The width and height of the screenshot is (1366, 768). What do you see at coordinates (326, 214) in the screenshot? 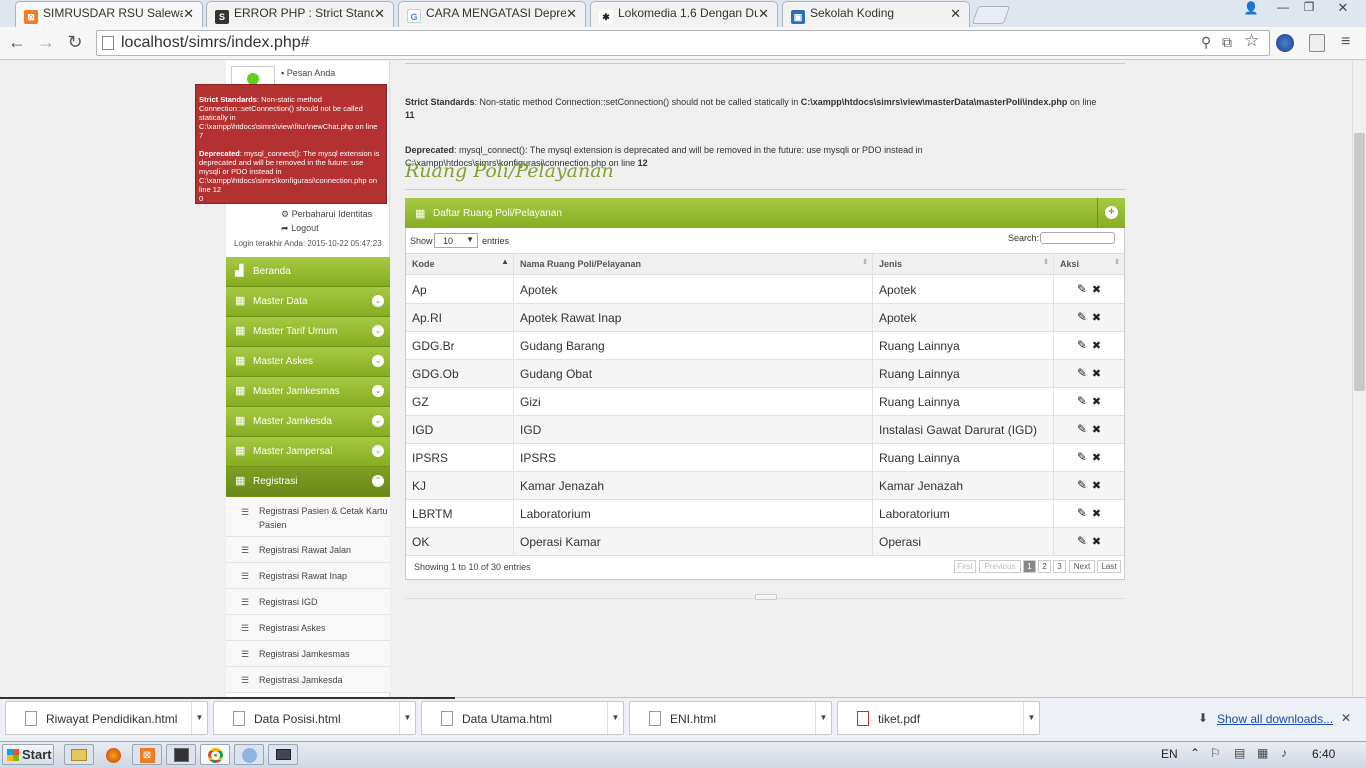
I see `update-identity-link: ⚙ Perbaharui Identitas` at bounding box center [326, 214].